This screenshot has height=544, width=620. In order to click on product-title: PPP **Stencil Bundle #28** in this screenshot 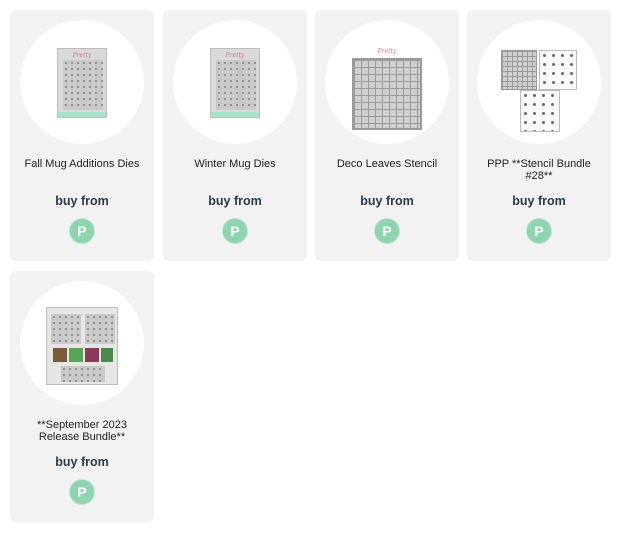, I will do `click(539, 170)`.